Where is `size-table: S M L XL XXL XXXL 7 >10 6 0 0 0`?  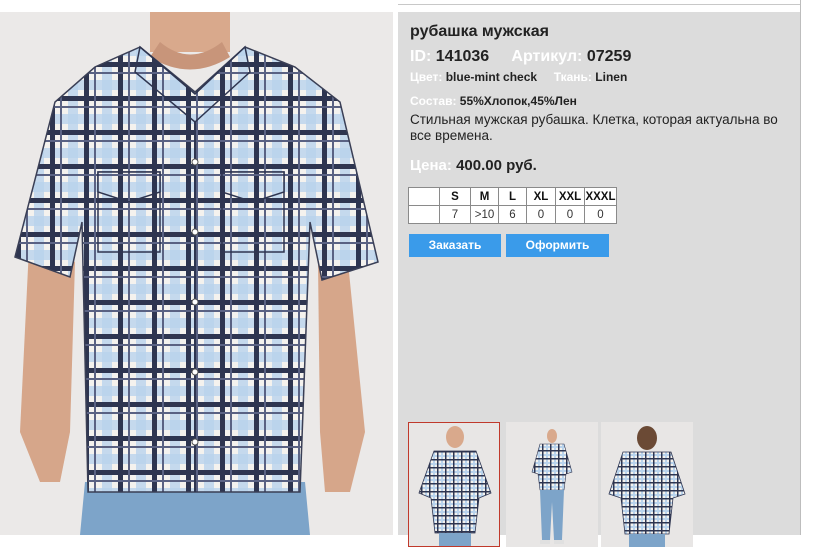
size-table: S M L XL XXL XXXL 7 >10 6 0 0 0 is located at coordinates (512, 205).